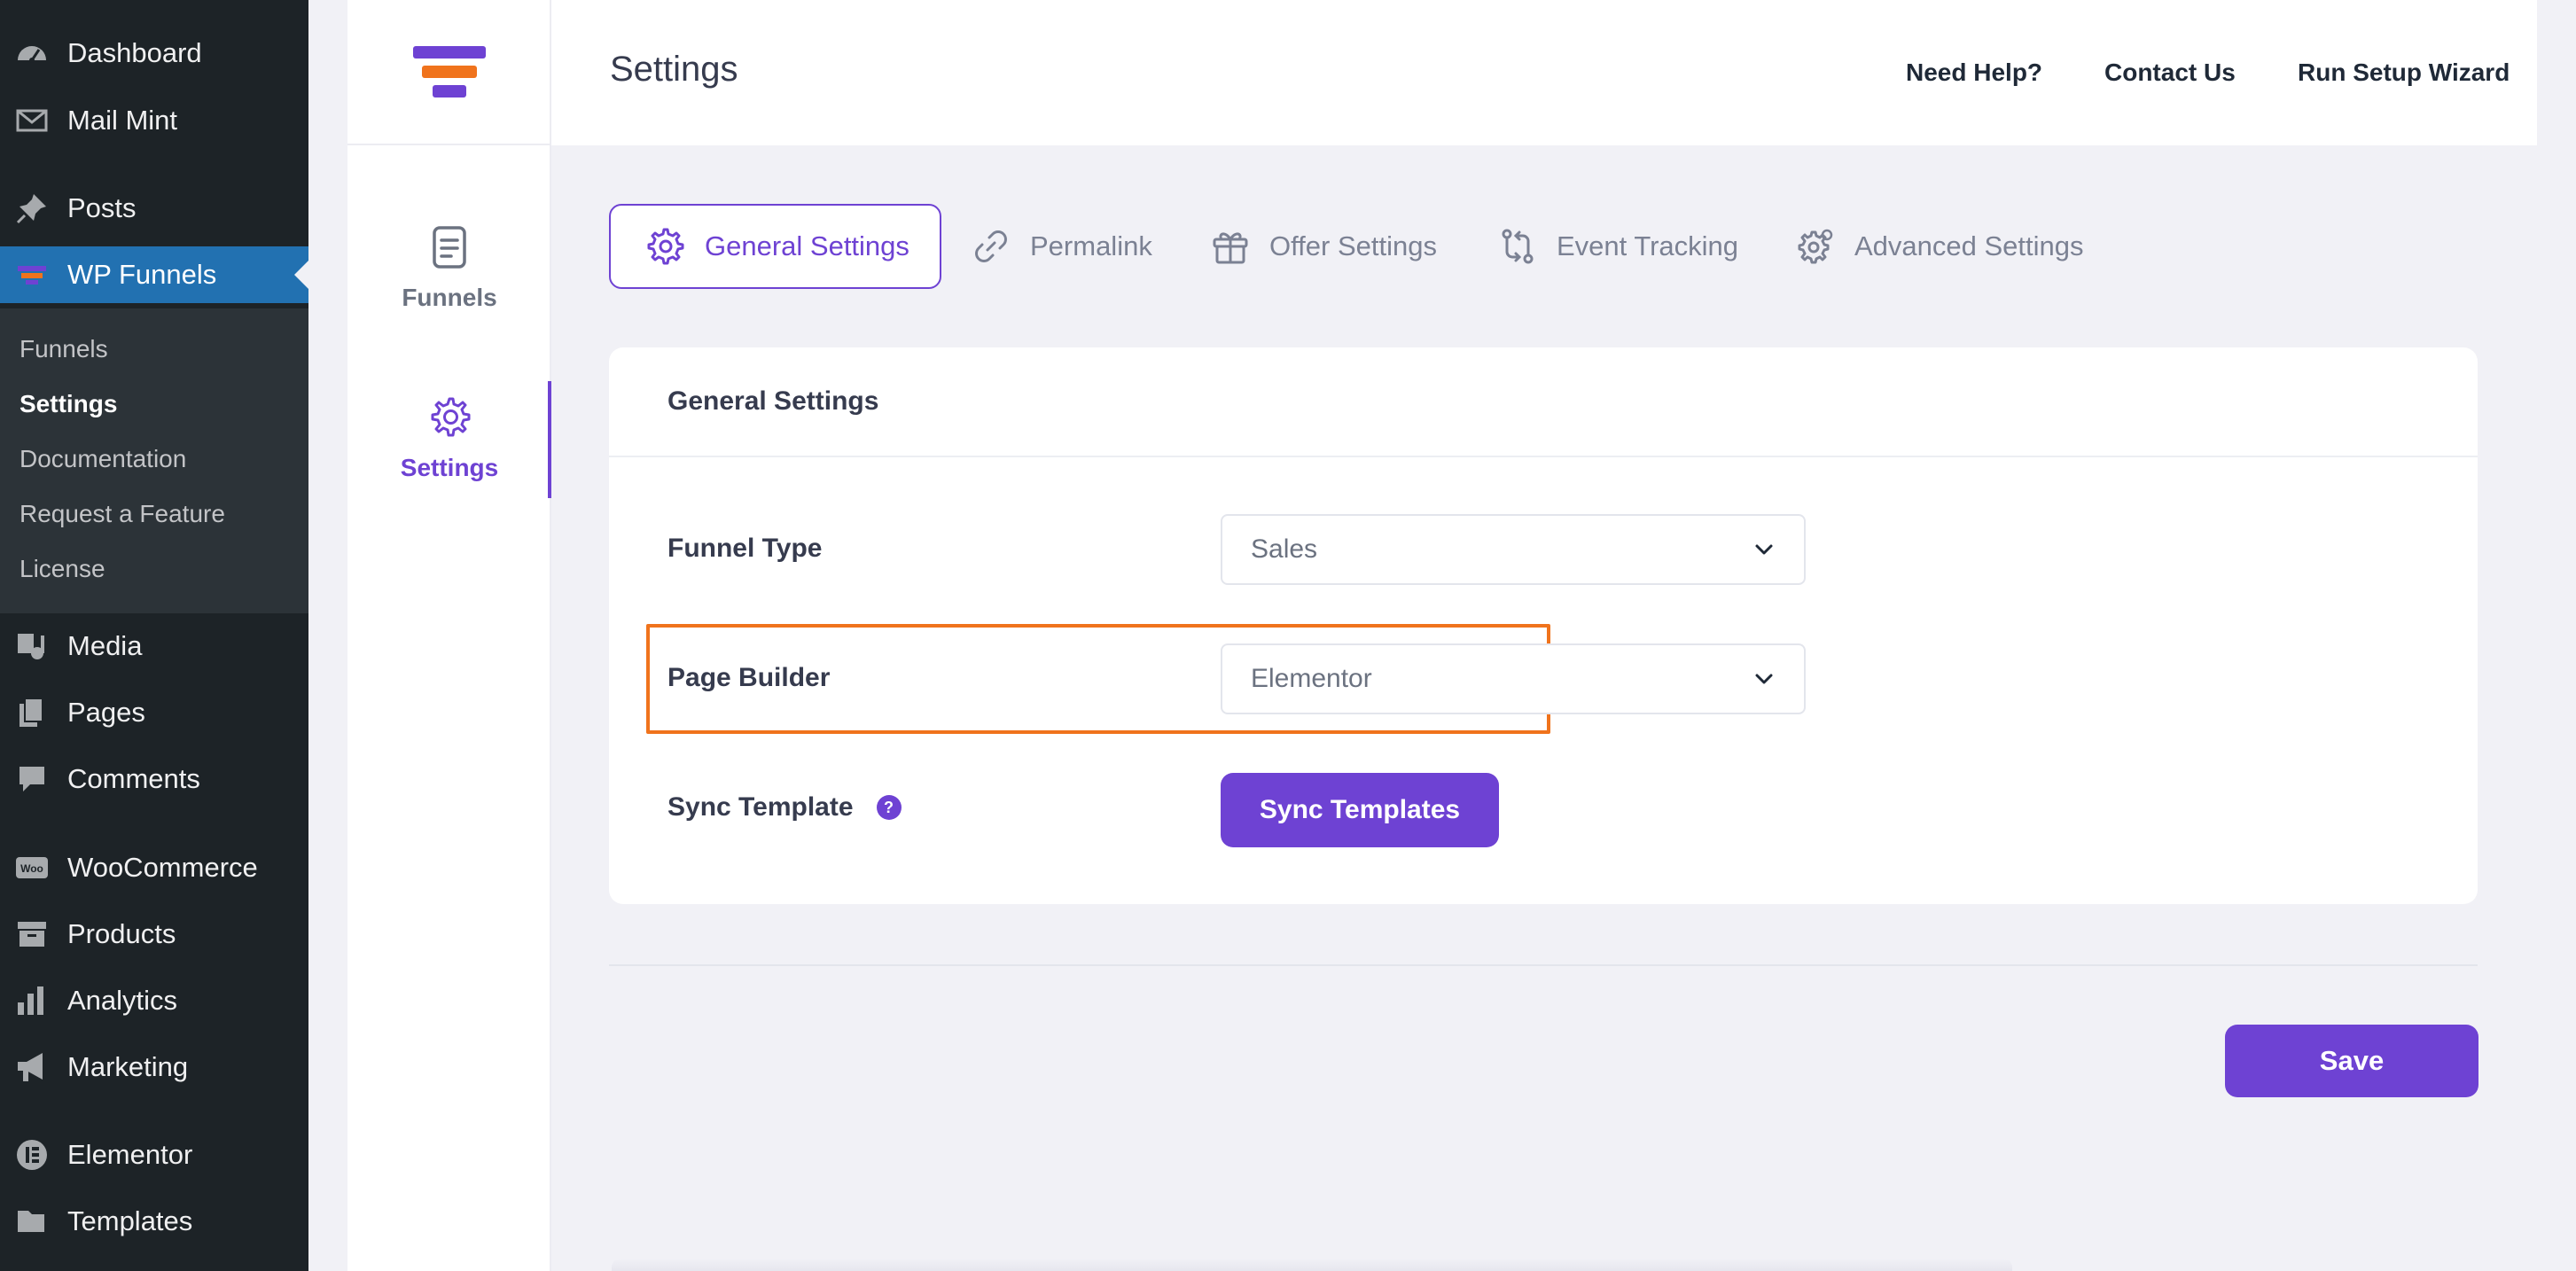  Describe the element at coordinates (889, 807) in the screenshot. I see `help-icon: ?` at that location.